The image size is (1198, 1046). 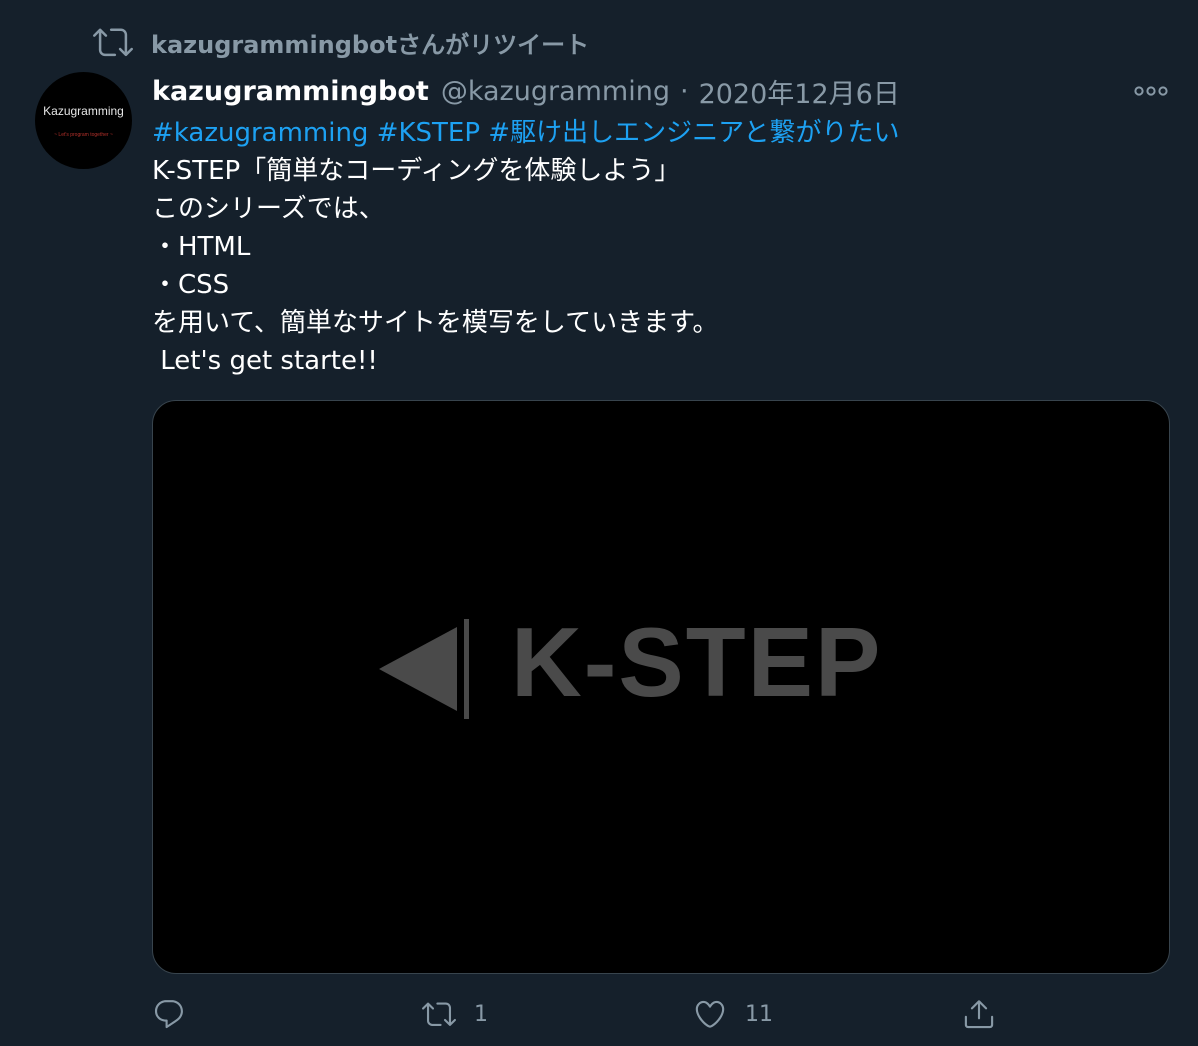 I want to click on share-button, so click(x=988, y=1014).